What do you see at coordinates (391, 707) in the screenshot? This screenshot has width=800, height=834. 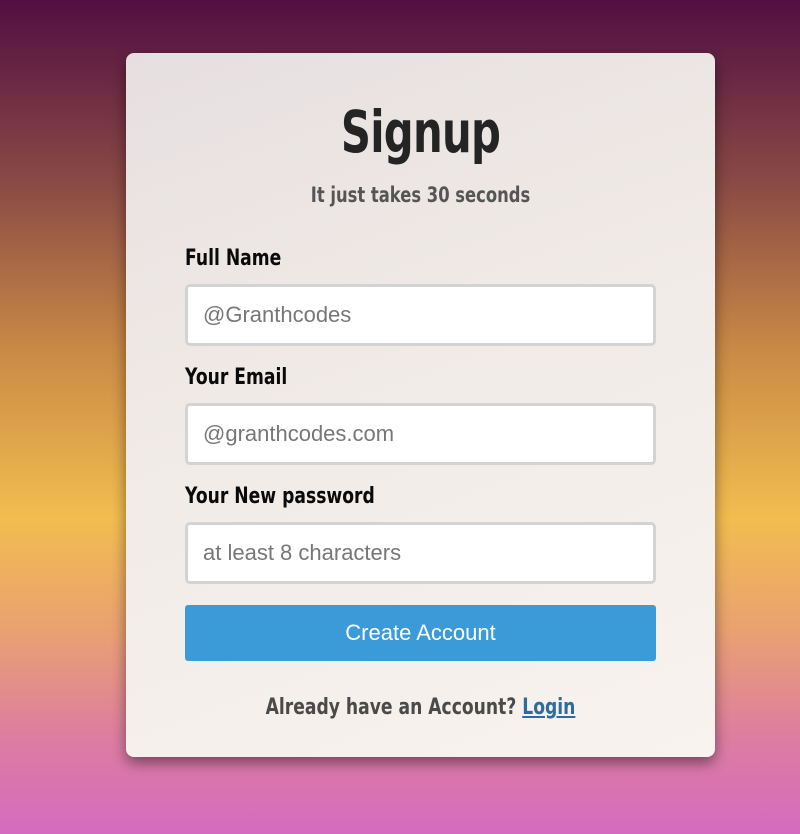 I see `login-prompt-text: Already have an Account?` at bounding box center [391, 707].